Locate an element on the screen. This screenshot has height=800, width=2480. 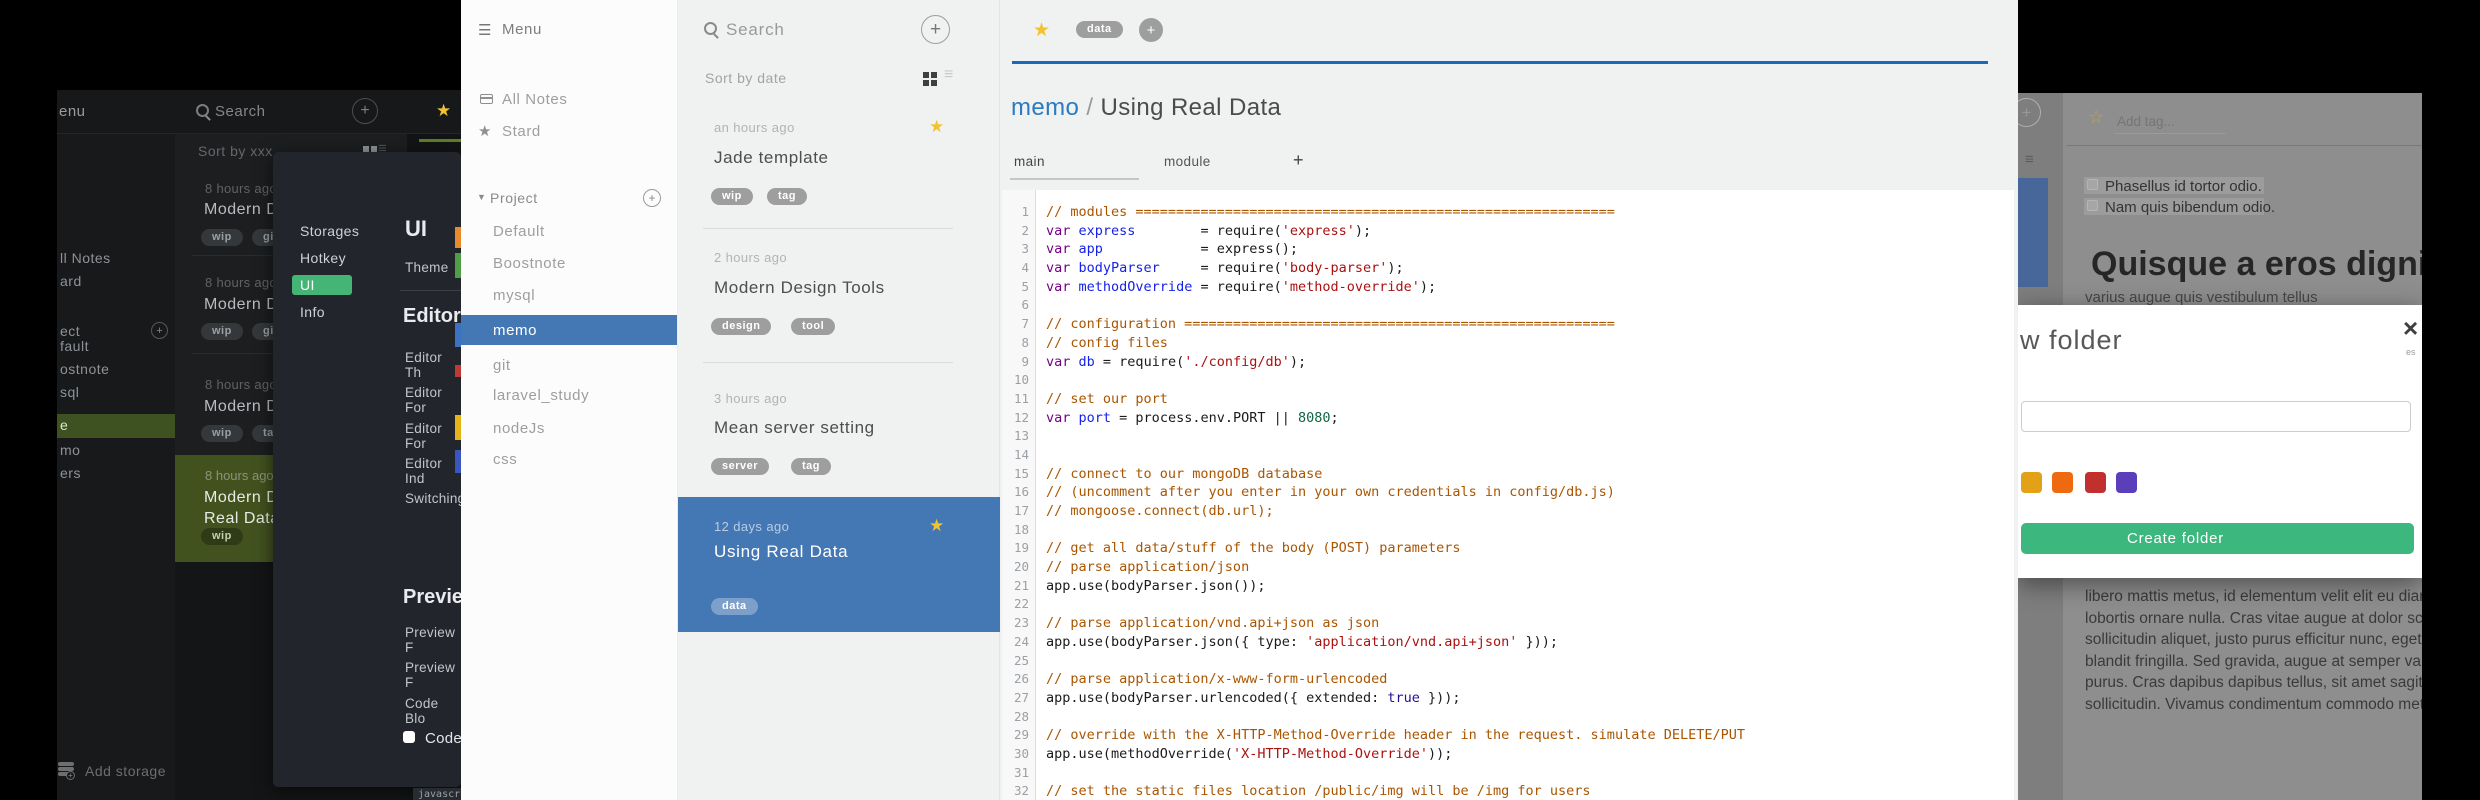
line-number: 16 is located at coordinates (1021, 492).